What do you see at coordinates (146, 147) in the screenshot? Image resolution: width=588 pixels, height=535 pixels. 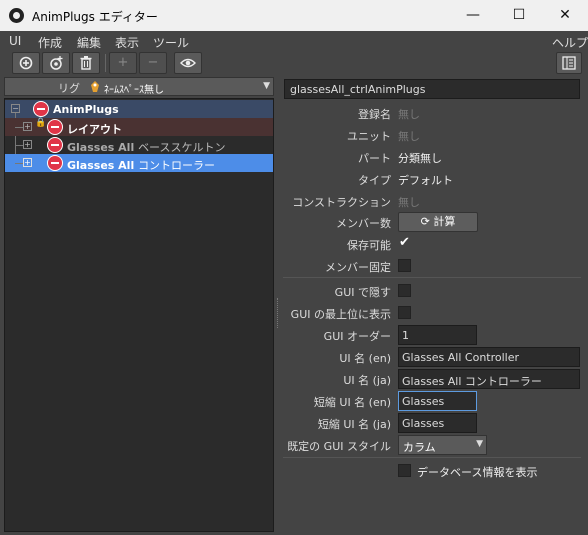 I see `tree-item-label: Glasses All ベーススケルトン` at bounding box center [146, 147].